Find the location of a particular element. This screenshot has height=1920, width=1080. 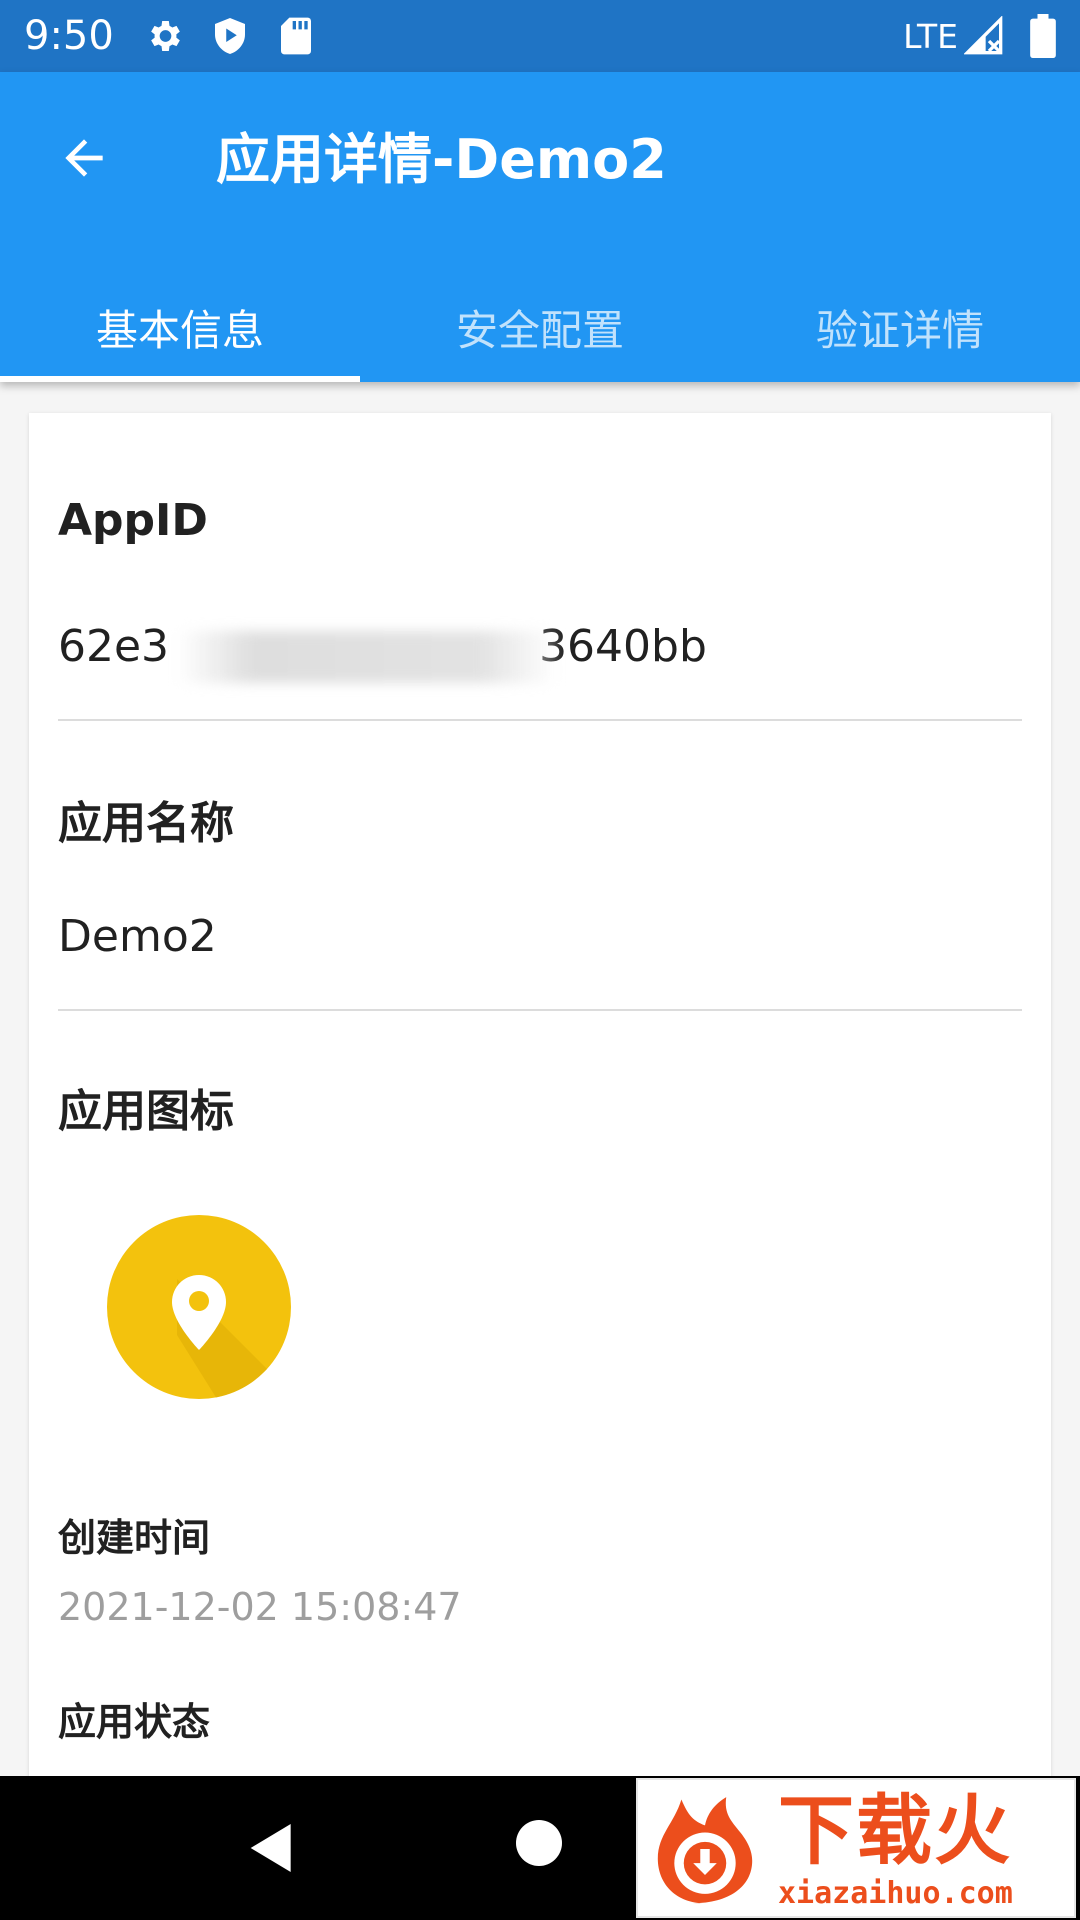

flame-logo-icon is located at coordinates (705, 1850).